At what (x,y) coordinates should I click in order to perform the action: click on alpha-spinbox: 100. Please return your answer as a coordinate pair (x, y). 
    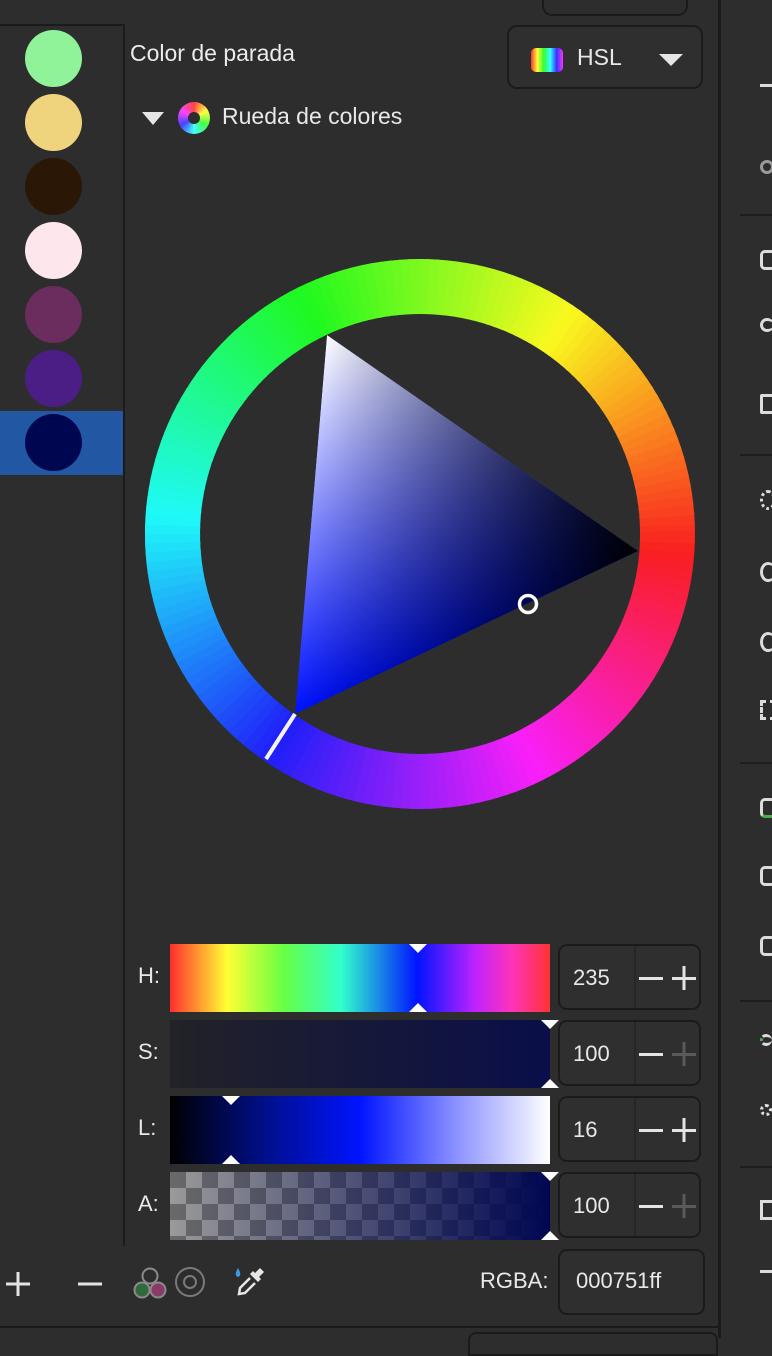
    Looking at the image, I should click on (629, 1205).